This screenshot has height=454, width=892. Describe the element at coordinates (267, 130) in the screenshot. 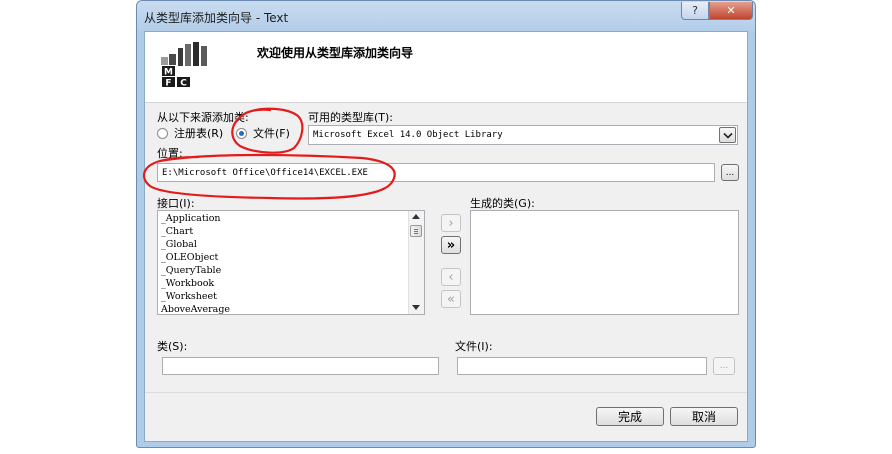

I see `annotation-circle-file-option` at that location.